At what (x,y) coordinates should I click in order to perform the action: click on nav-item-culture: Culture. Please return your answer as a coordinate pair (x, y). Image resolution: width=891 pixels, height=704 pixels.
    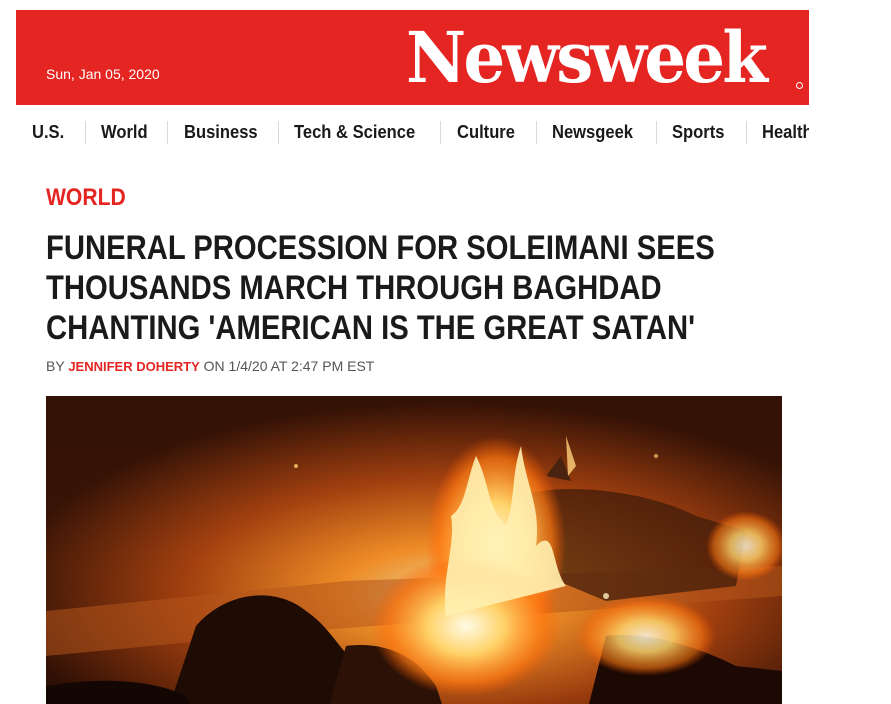
    Looking at the image, I should click on (486, 132).